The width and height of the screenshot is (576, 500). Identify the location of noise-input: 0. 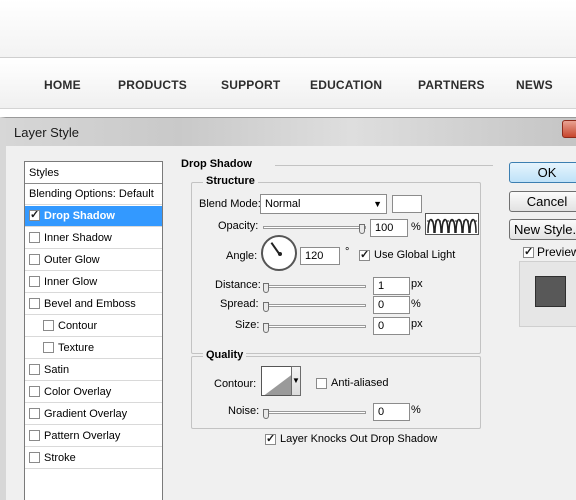
(391, 412).